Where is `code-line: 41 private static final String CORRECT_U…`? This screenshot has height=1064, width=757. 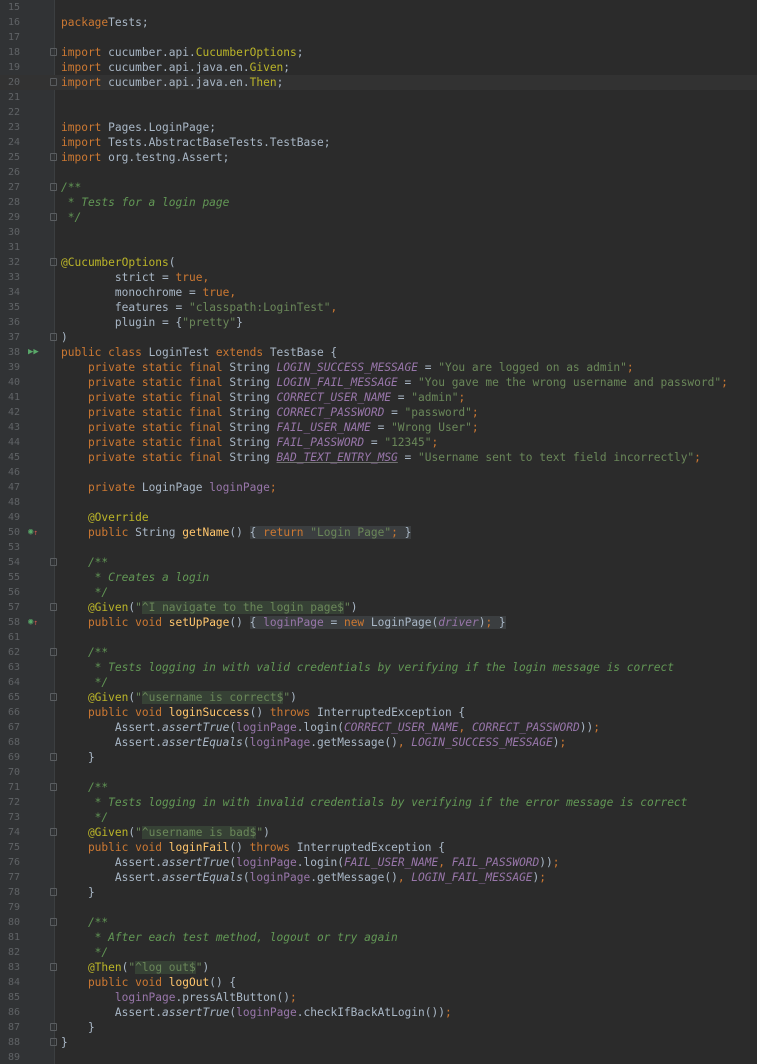
code-line: 41 private static final String CORRECT_U… is located at coordinates (378, 397).